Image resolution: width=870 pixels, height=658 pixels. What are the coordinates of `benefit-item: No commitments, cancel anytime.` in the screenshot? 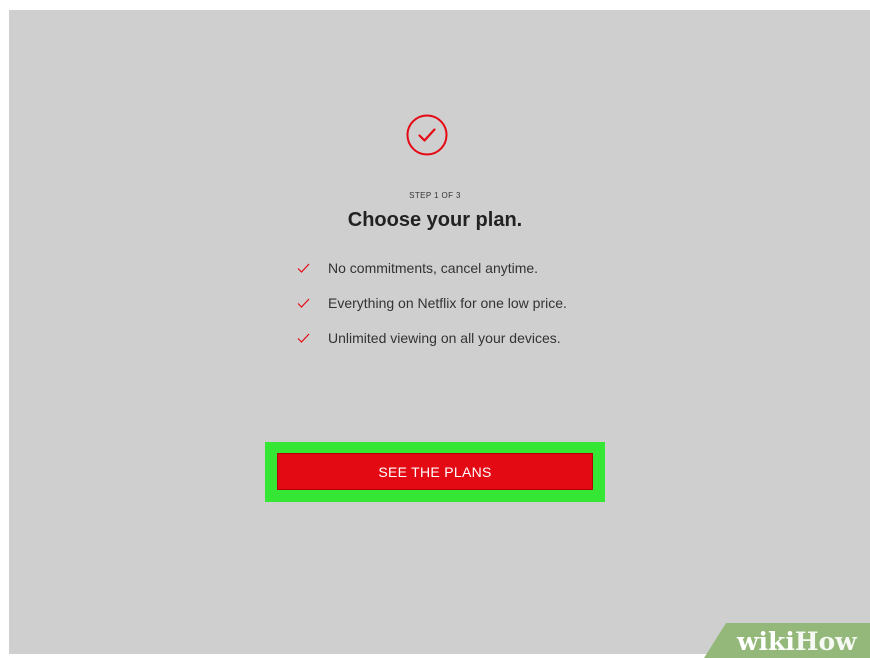 It's located at (452, 268).